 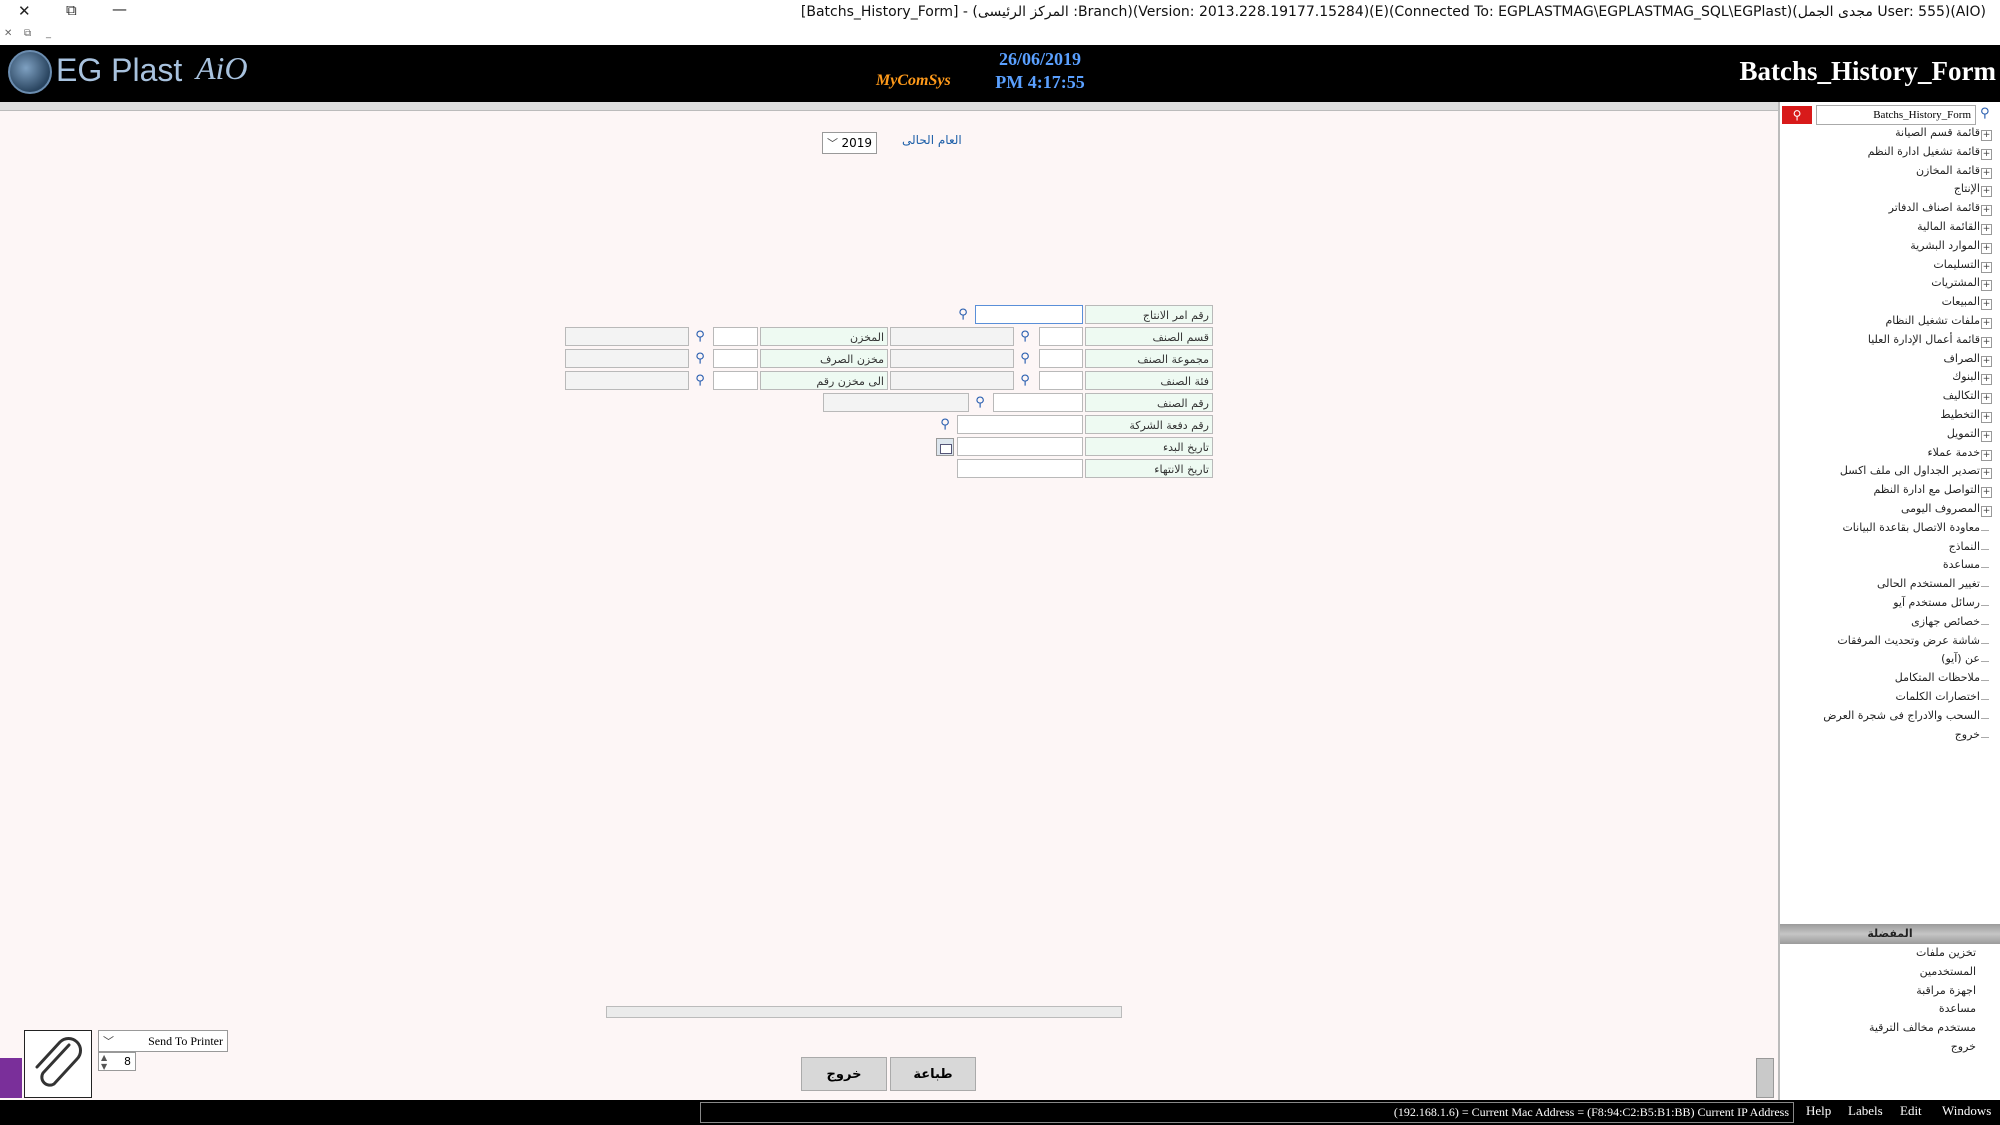 What do you see at coordinates (1938, 699) in the screenshot?
I see `tree-item: اختصارات الكلمات` at bounding box center [1938, 699].